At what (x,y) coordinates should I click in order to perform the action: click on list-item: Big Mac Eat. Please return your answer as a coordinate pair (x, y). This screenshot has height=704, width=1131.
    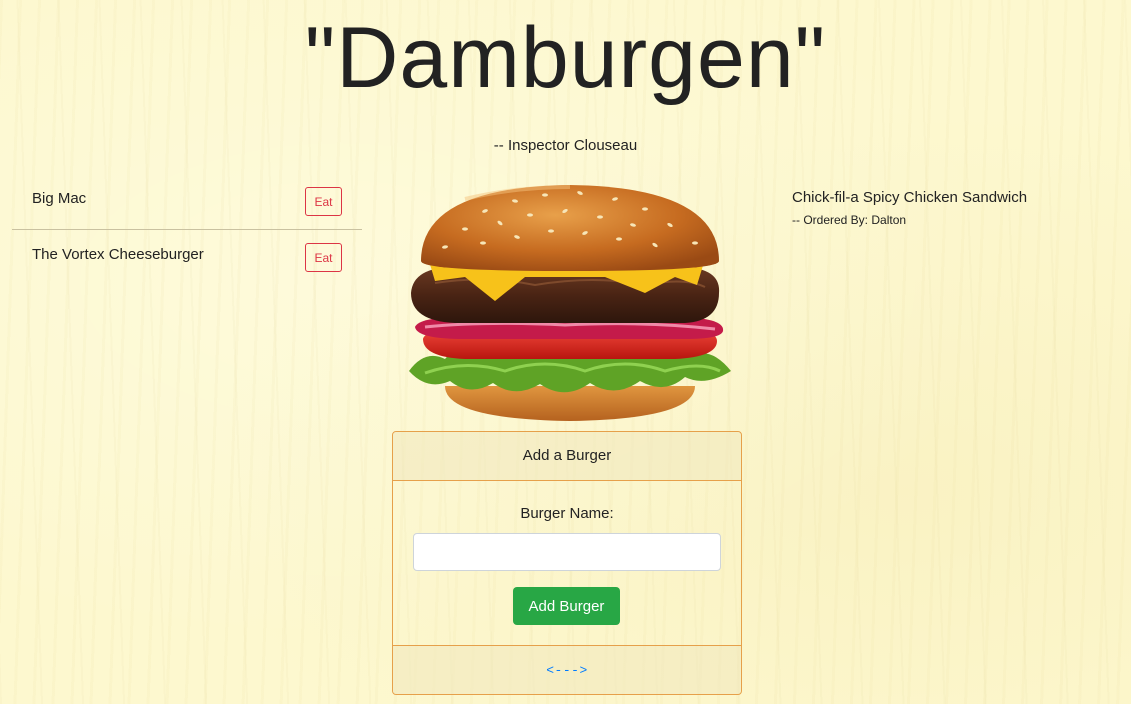
    Looking at the image, I should click on (187, 201).